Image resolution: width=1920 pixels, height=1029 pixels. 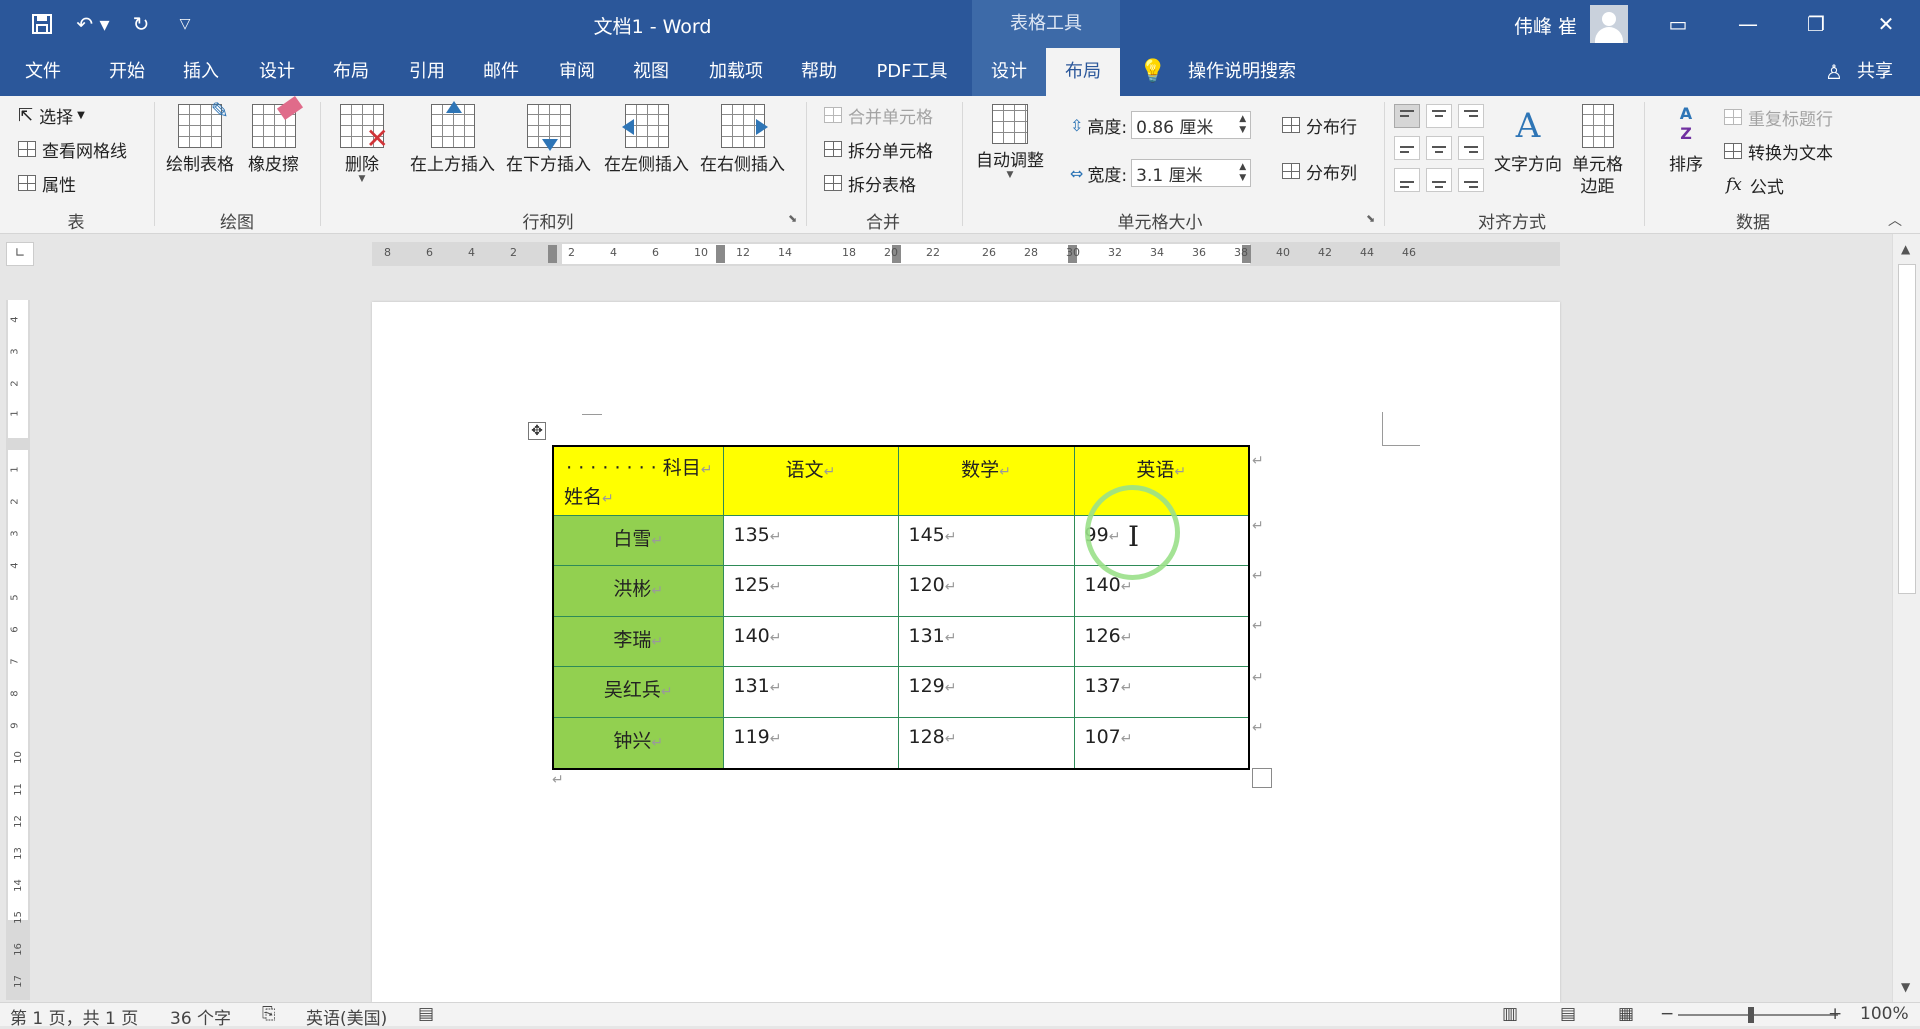 What do you see at coordinates (638, 480) in the screenshot?
I see `table-header-cell: · · · · · · · · 科目↵ 姓名↵` at bounding box center [638, 480].